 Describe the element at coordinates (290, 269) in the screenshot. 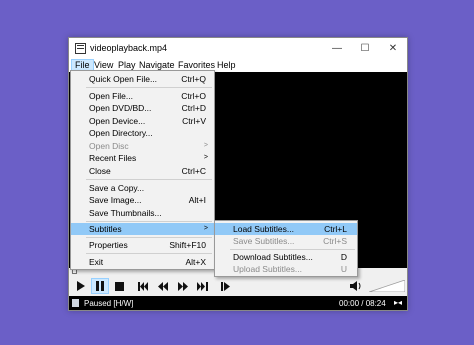

I see `menu-item-upload-subtitles: Upload Subtitles... U` at that location.